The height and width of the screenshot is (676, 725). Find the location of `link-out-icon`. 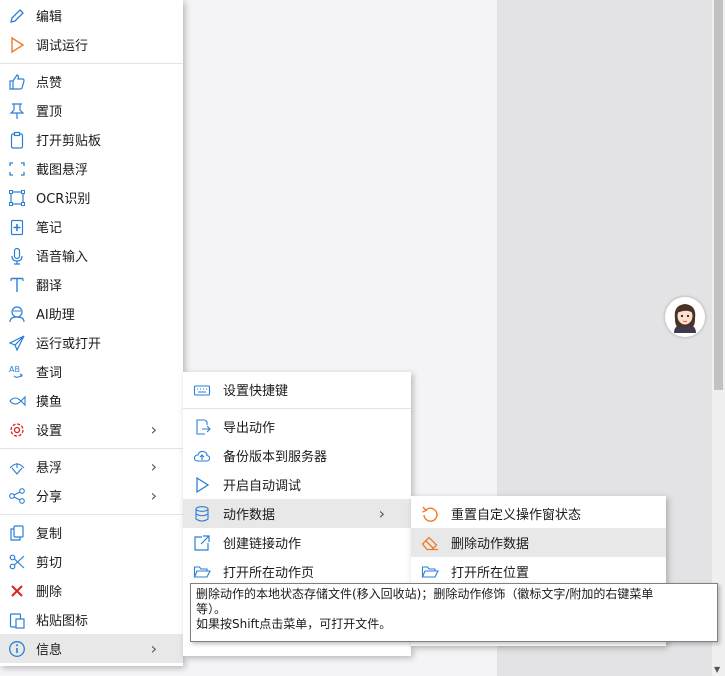

link-out-icon is located at coordinates (202, 543).